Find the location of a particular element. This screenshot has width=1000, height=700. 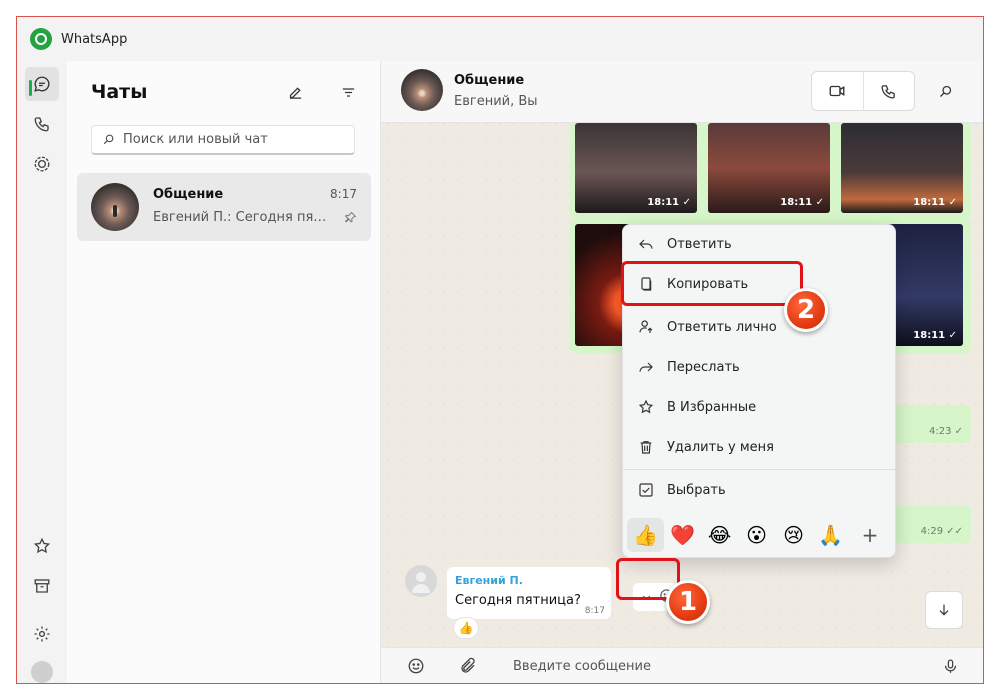

title-bar: WhatsApp is located at coordinates (500, 39).